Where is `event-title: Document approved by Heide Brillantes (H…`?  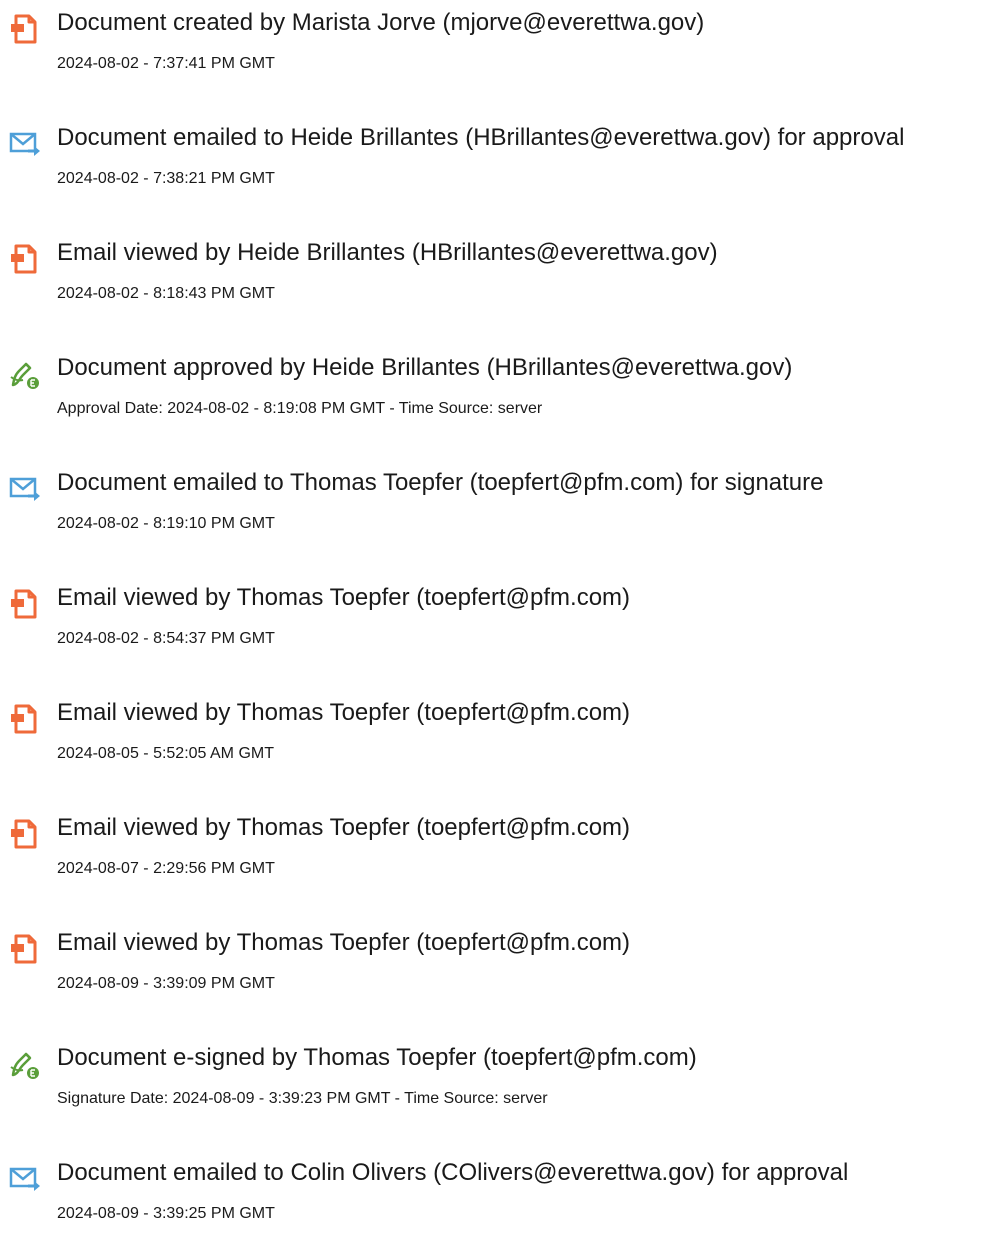
event-title: Document approved by Heide Brillantes (H… is located at coordinates (425, 367).